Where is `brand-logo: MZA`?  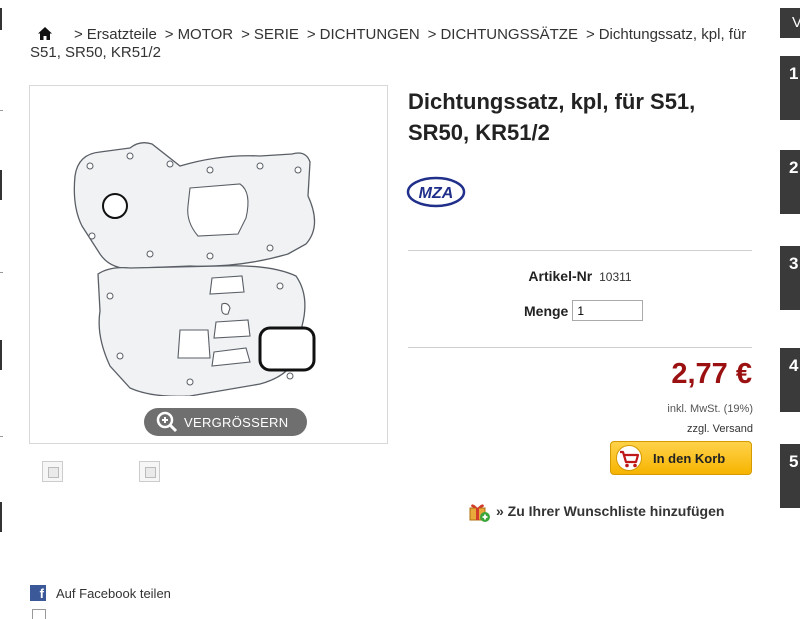
brand-logo: MZA is located at coordinates (436, 192).